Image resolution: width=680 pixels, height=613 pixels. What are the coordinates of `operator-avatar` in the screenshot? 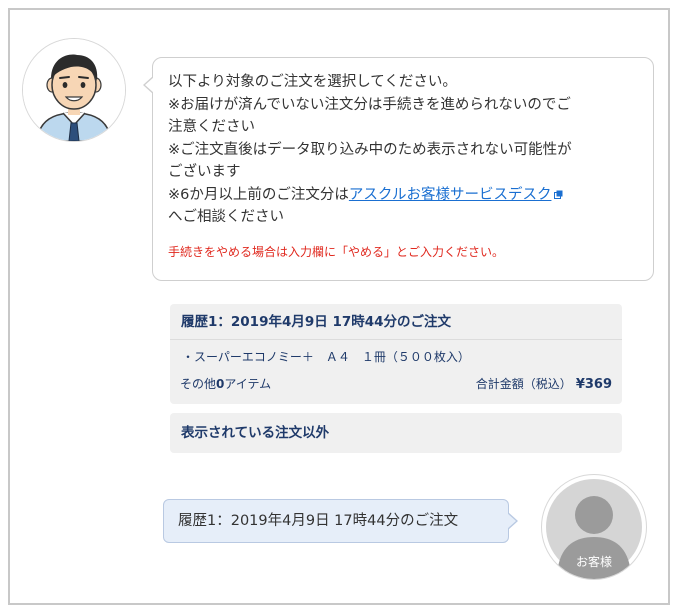 It's located at (74, 90).